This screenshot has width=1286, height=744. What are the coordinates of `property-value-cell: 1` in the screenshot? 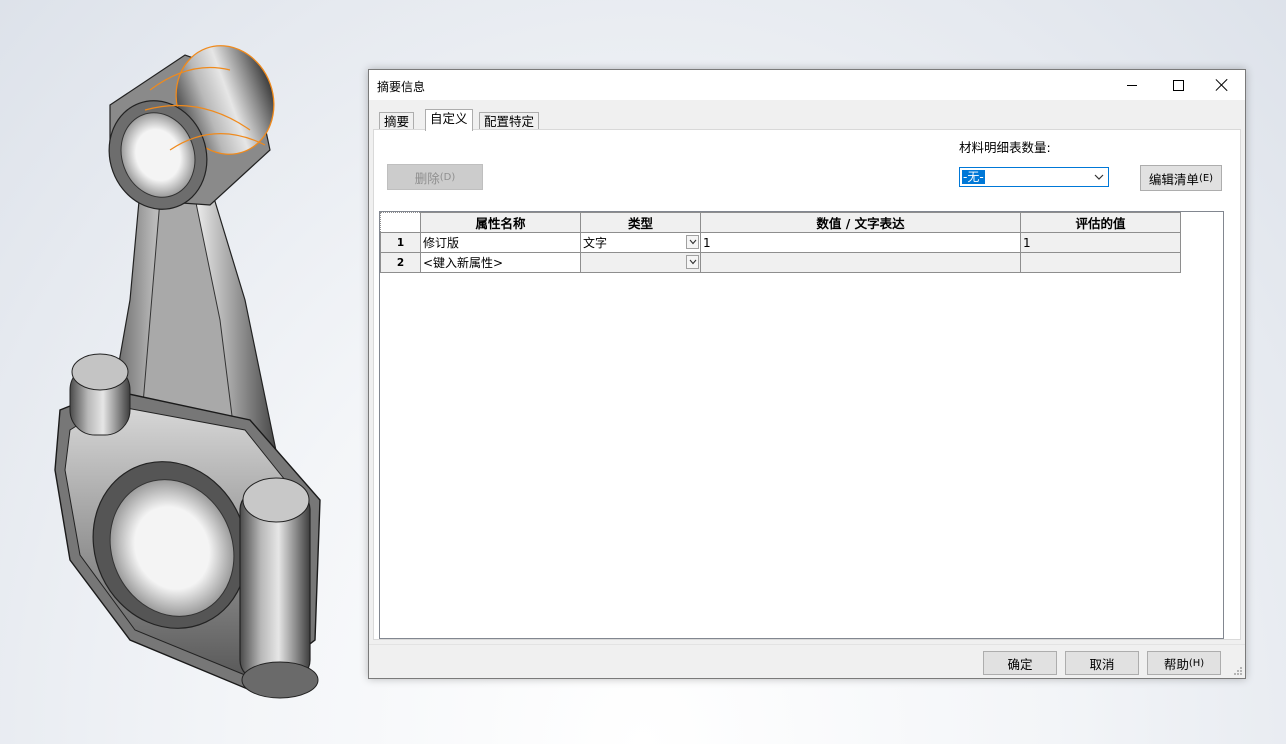 It's located at (860, 242).